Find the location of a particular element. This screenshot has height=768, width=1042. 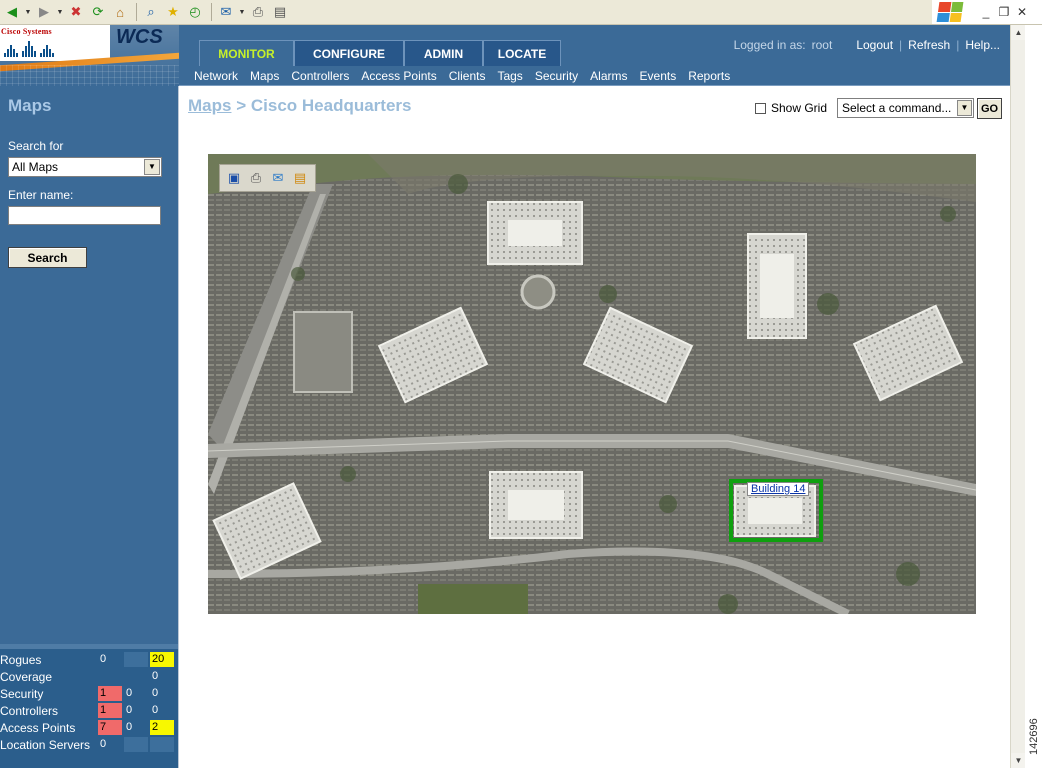

page-title: Cisco Headquarters is located at coordinates (331, 105).